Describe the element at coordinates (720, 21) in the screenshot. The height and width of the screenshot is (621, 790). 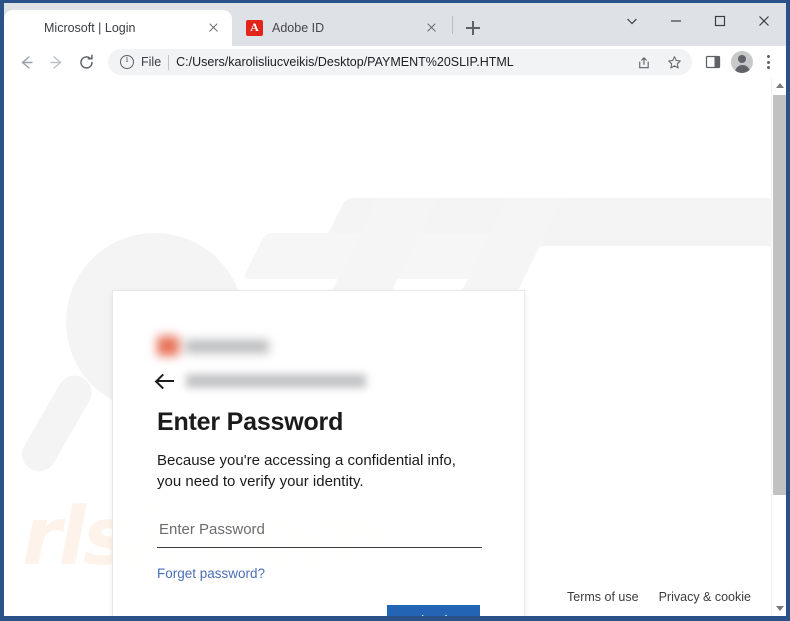
I see `maximize-icon` at that location.